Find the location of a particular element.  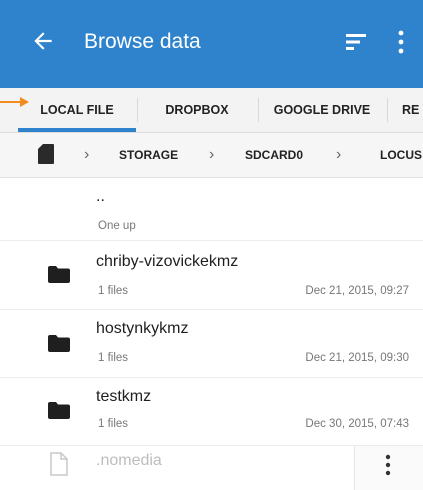

item-name: .. is located at coordinates (100, 196).